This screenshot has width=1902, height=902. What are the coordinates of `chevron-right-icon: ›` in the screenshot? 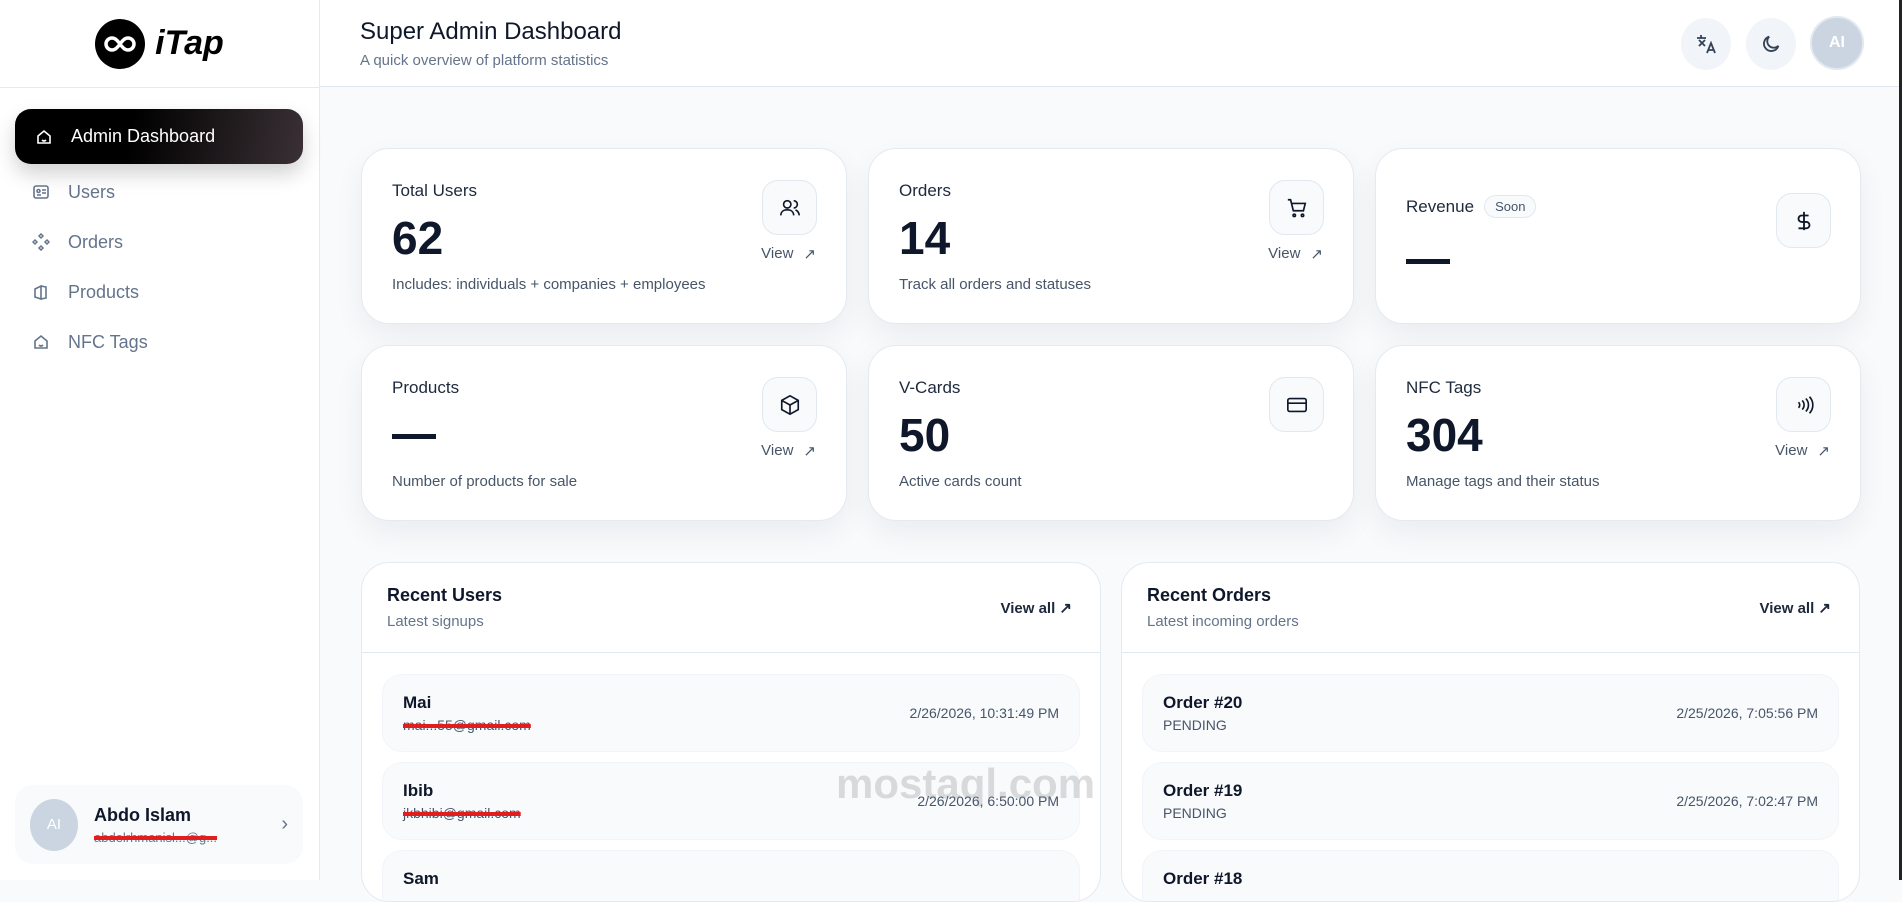 It's located at (284, 824).